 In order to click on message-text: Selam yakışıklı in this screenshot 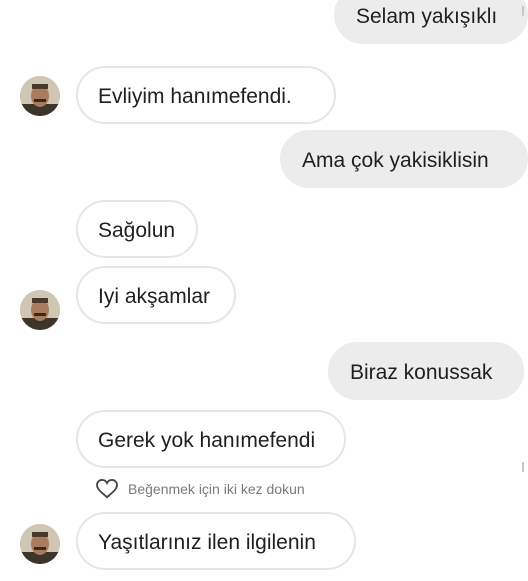, I will do `click(427, 16)`.